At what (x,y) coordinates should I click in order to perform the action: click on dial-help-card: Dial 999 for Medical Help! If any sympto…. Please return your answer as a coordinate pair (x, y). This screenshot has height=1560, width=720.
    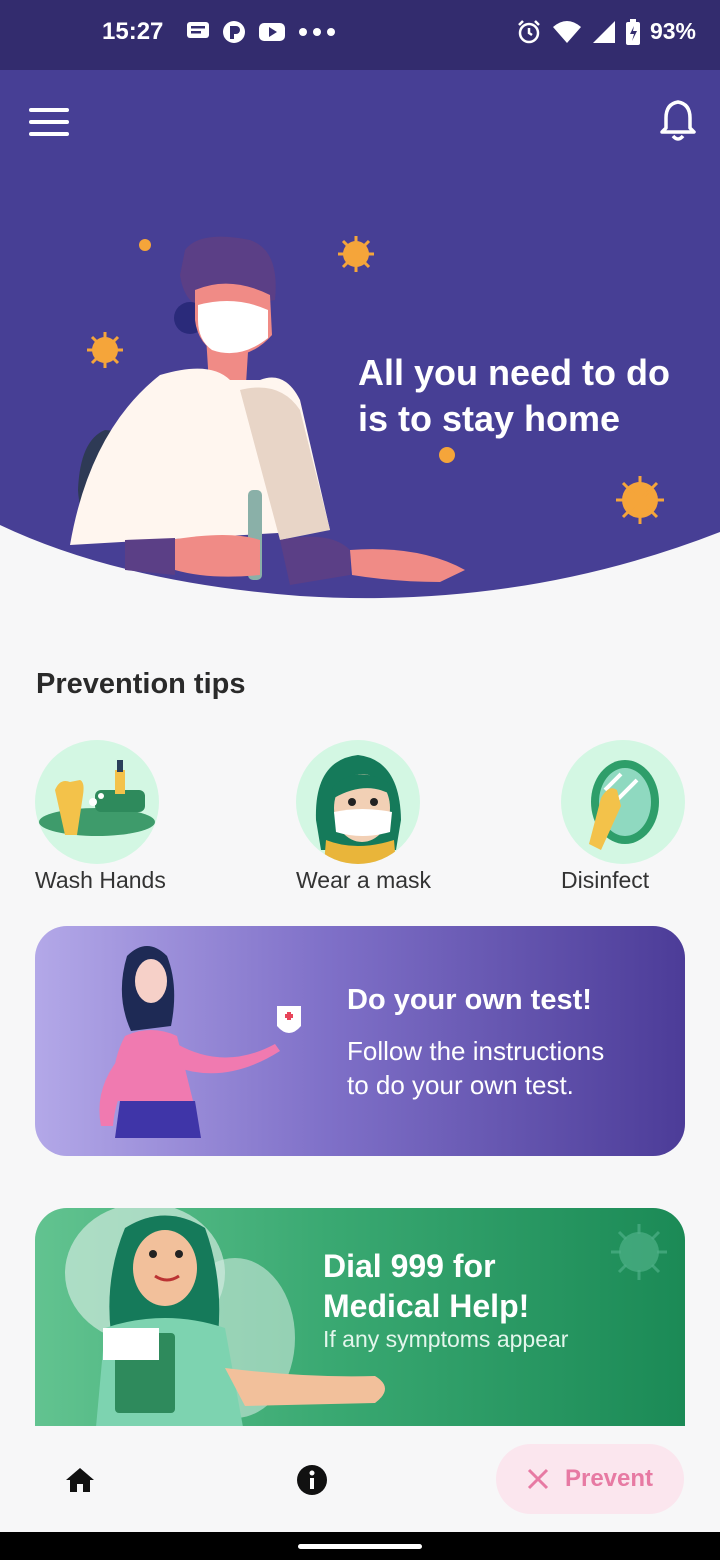
    Looking at the image, I should click on (360, 1323).